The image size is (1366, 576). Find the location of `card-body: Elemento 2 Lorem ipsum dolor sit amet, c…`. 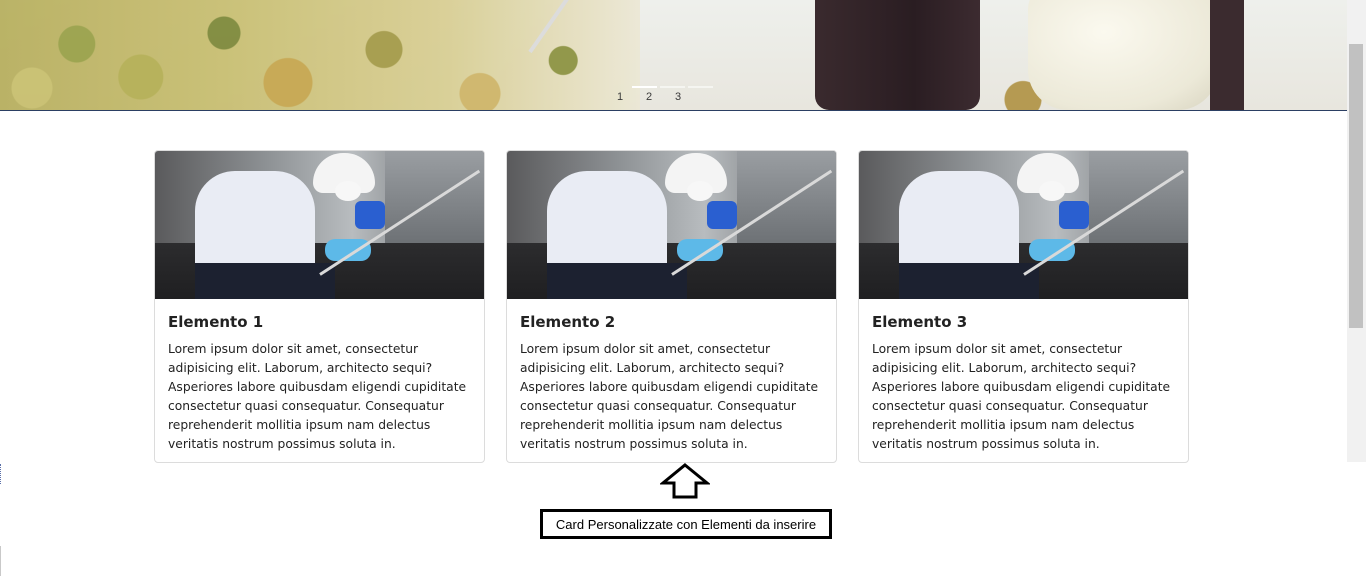

card-body: Elemento 2 Lorem ipsum dolor sit amet, c… is located at coordinates (671, 380).